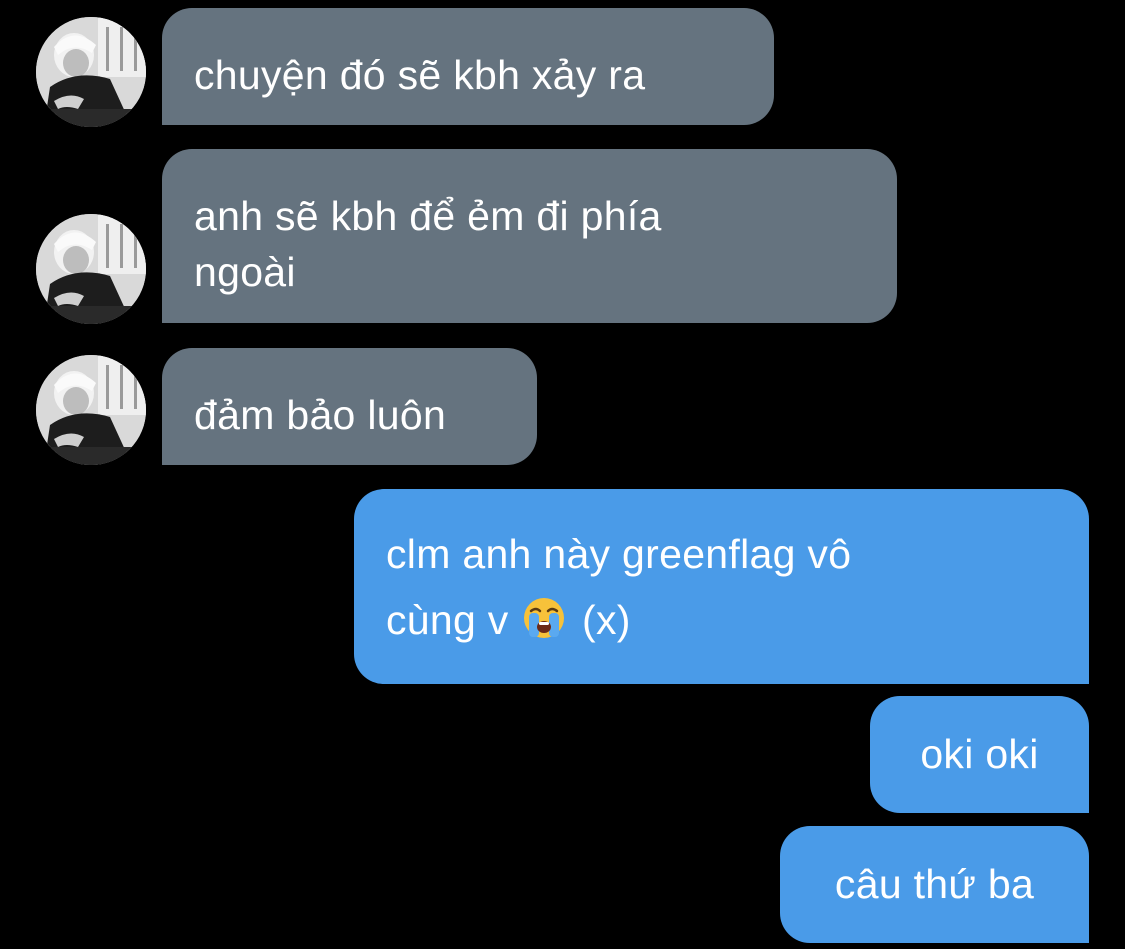  What do you see at coordinates (606, 620) in the screenshot?
I see `message-text: (x)` at bounding box center [606, 620].